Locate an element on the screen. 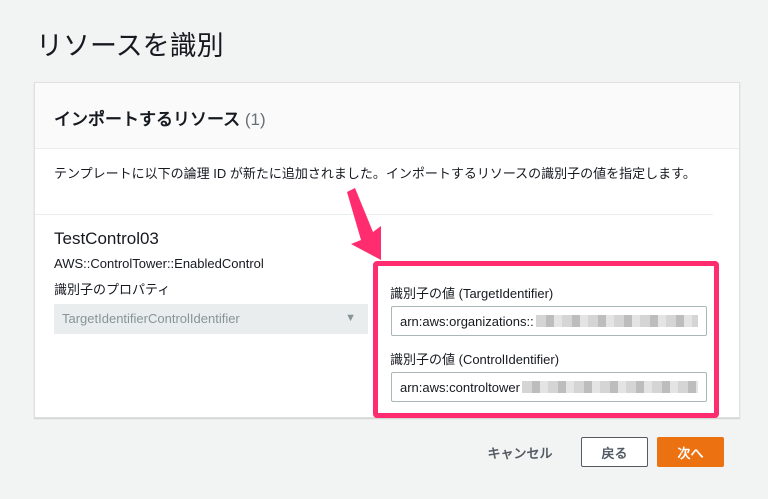 The height and width of the screenshot is (499, 768). next-button: 次へ is located at coordinates (690, 452).